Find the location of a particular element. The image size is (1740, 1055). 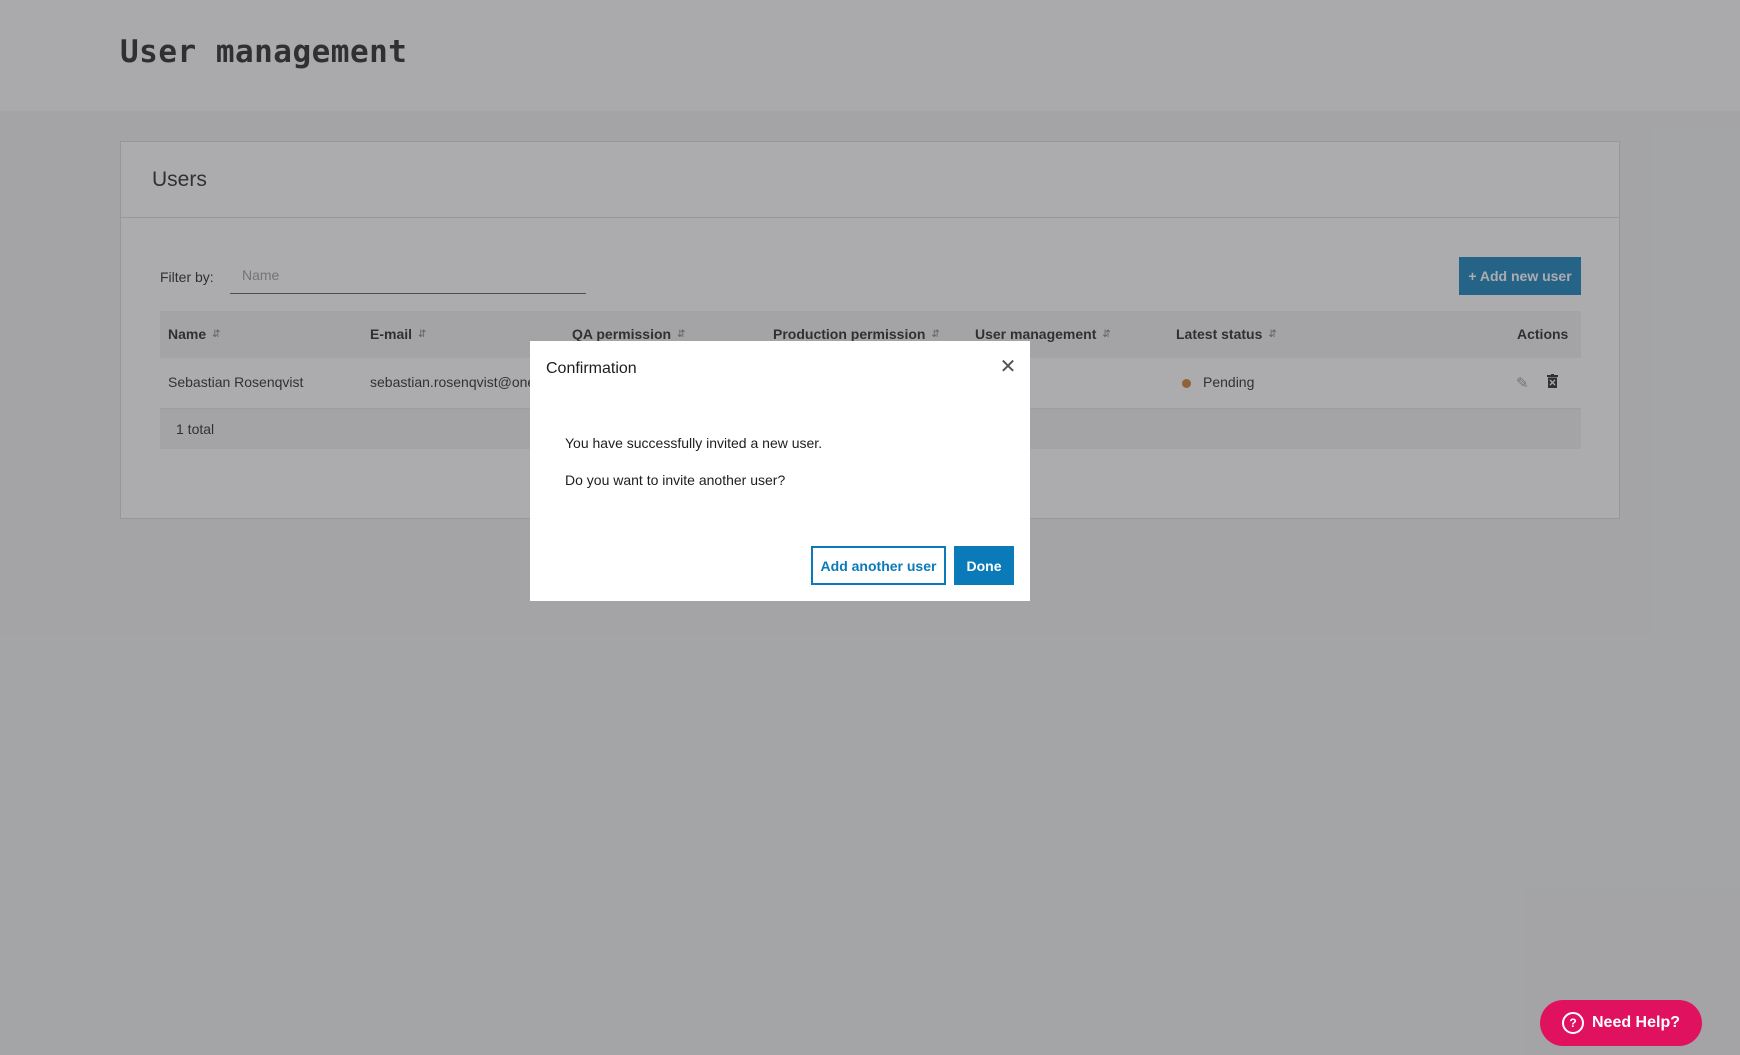

add-another-user-button: Add another user is located at coordinates (878, 565).